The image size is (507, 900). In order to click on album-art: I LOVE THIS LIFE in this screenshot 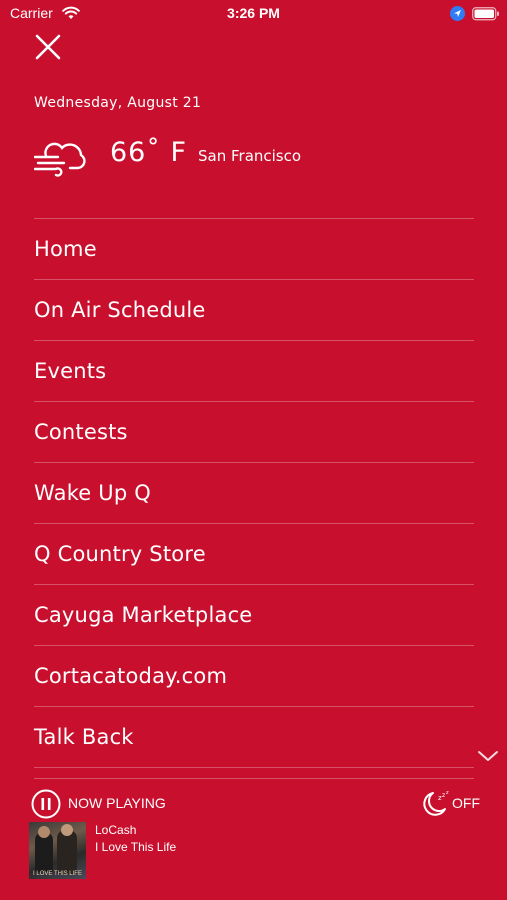, I will do `click(57, 850)`.